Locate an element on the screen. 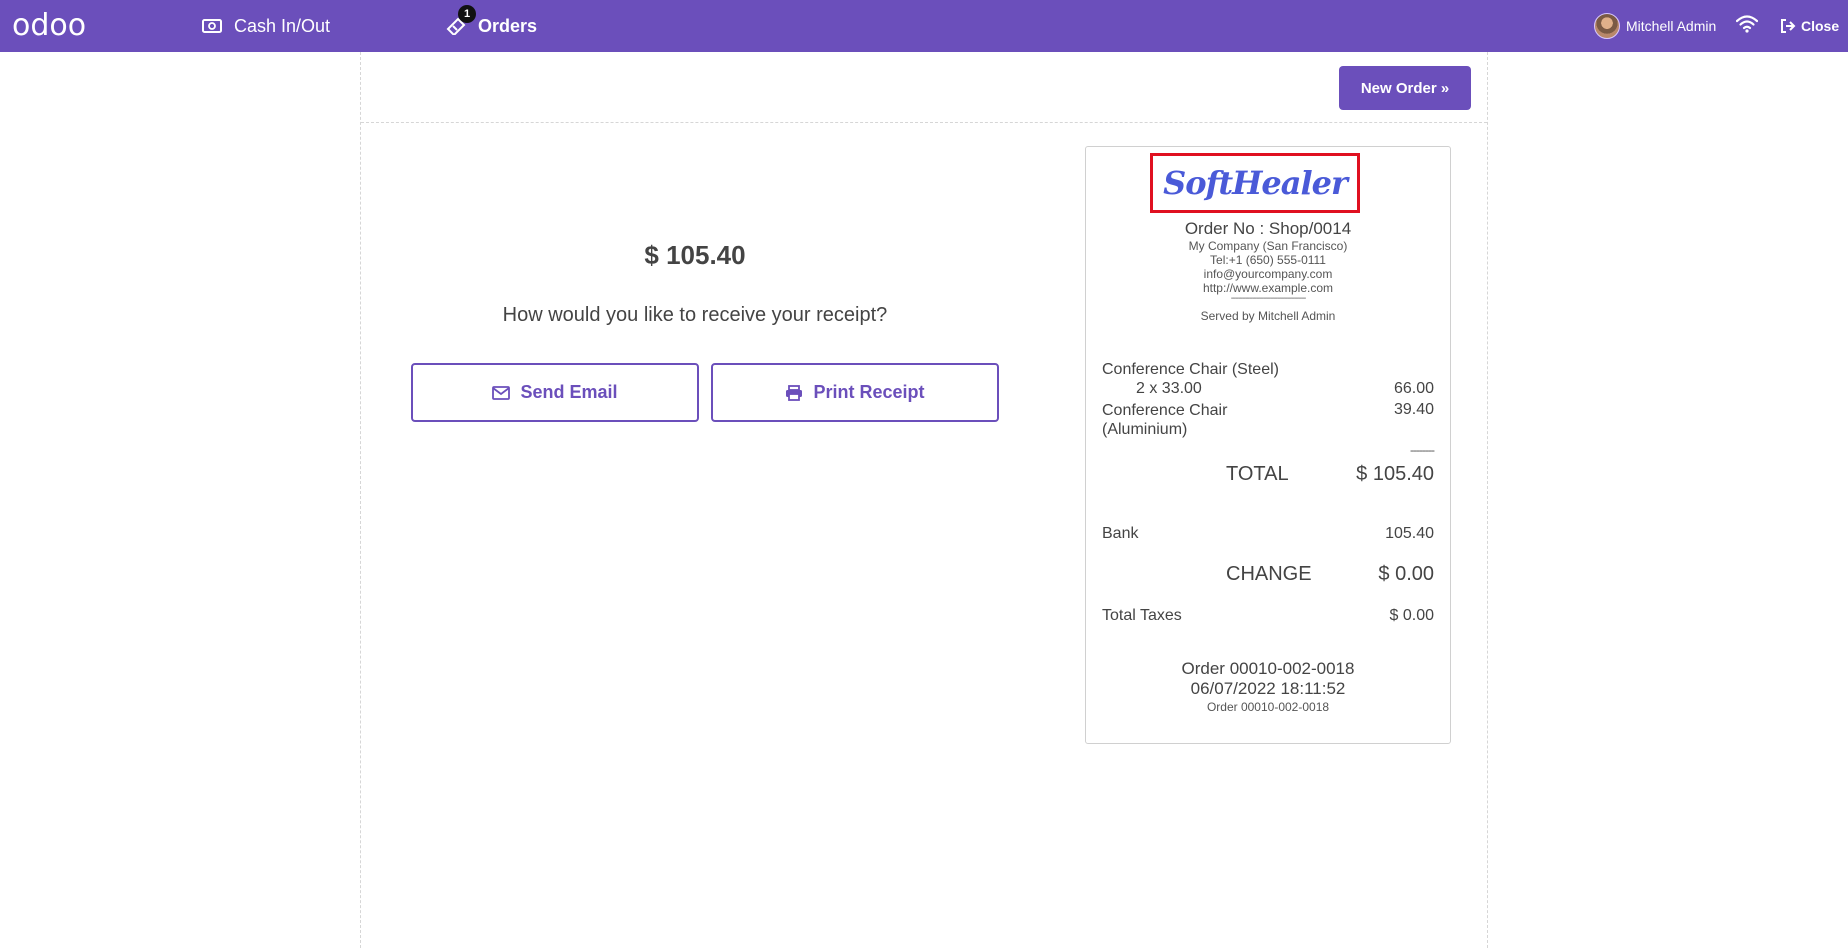  orders-label: Orders is located at coordinates (508, 25).